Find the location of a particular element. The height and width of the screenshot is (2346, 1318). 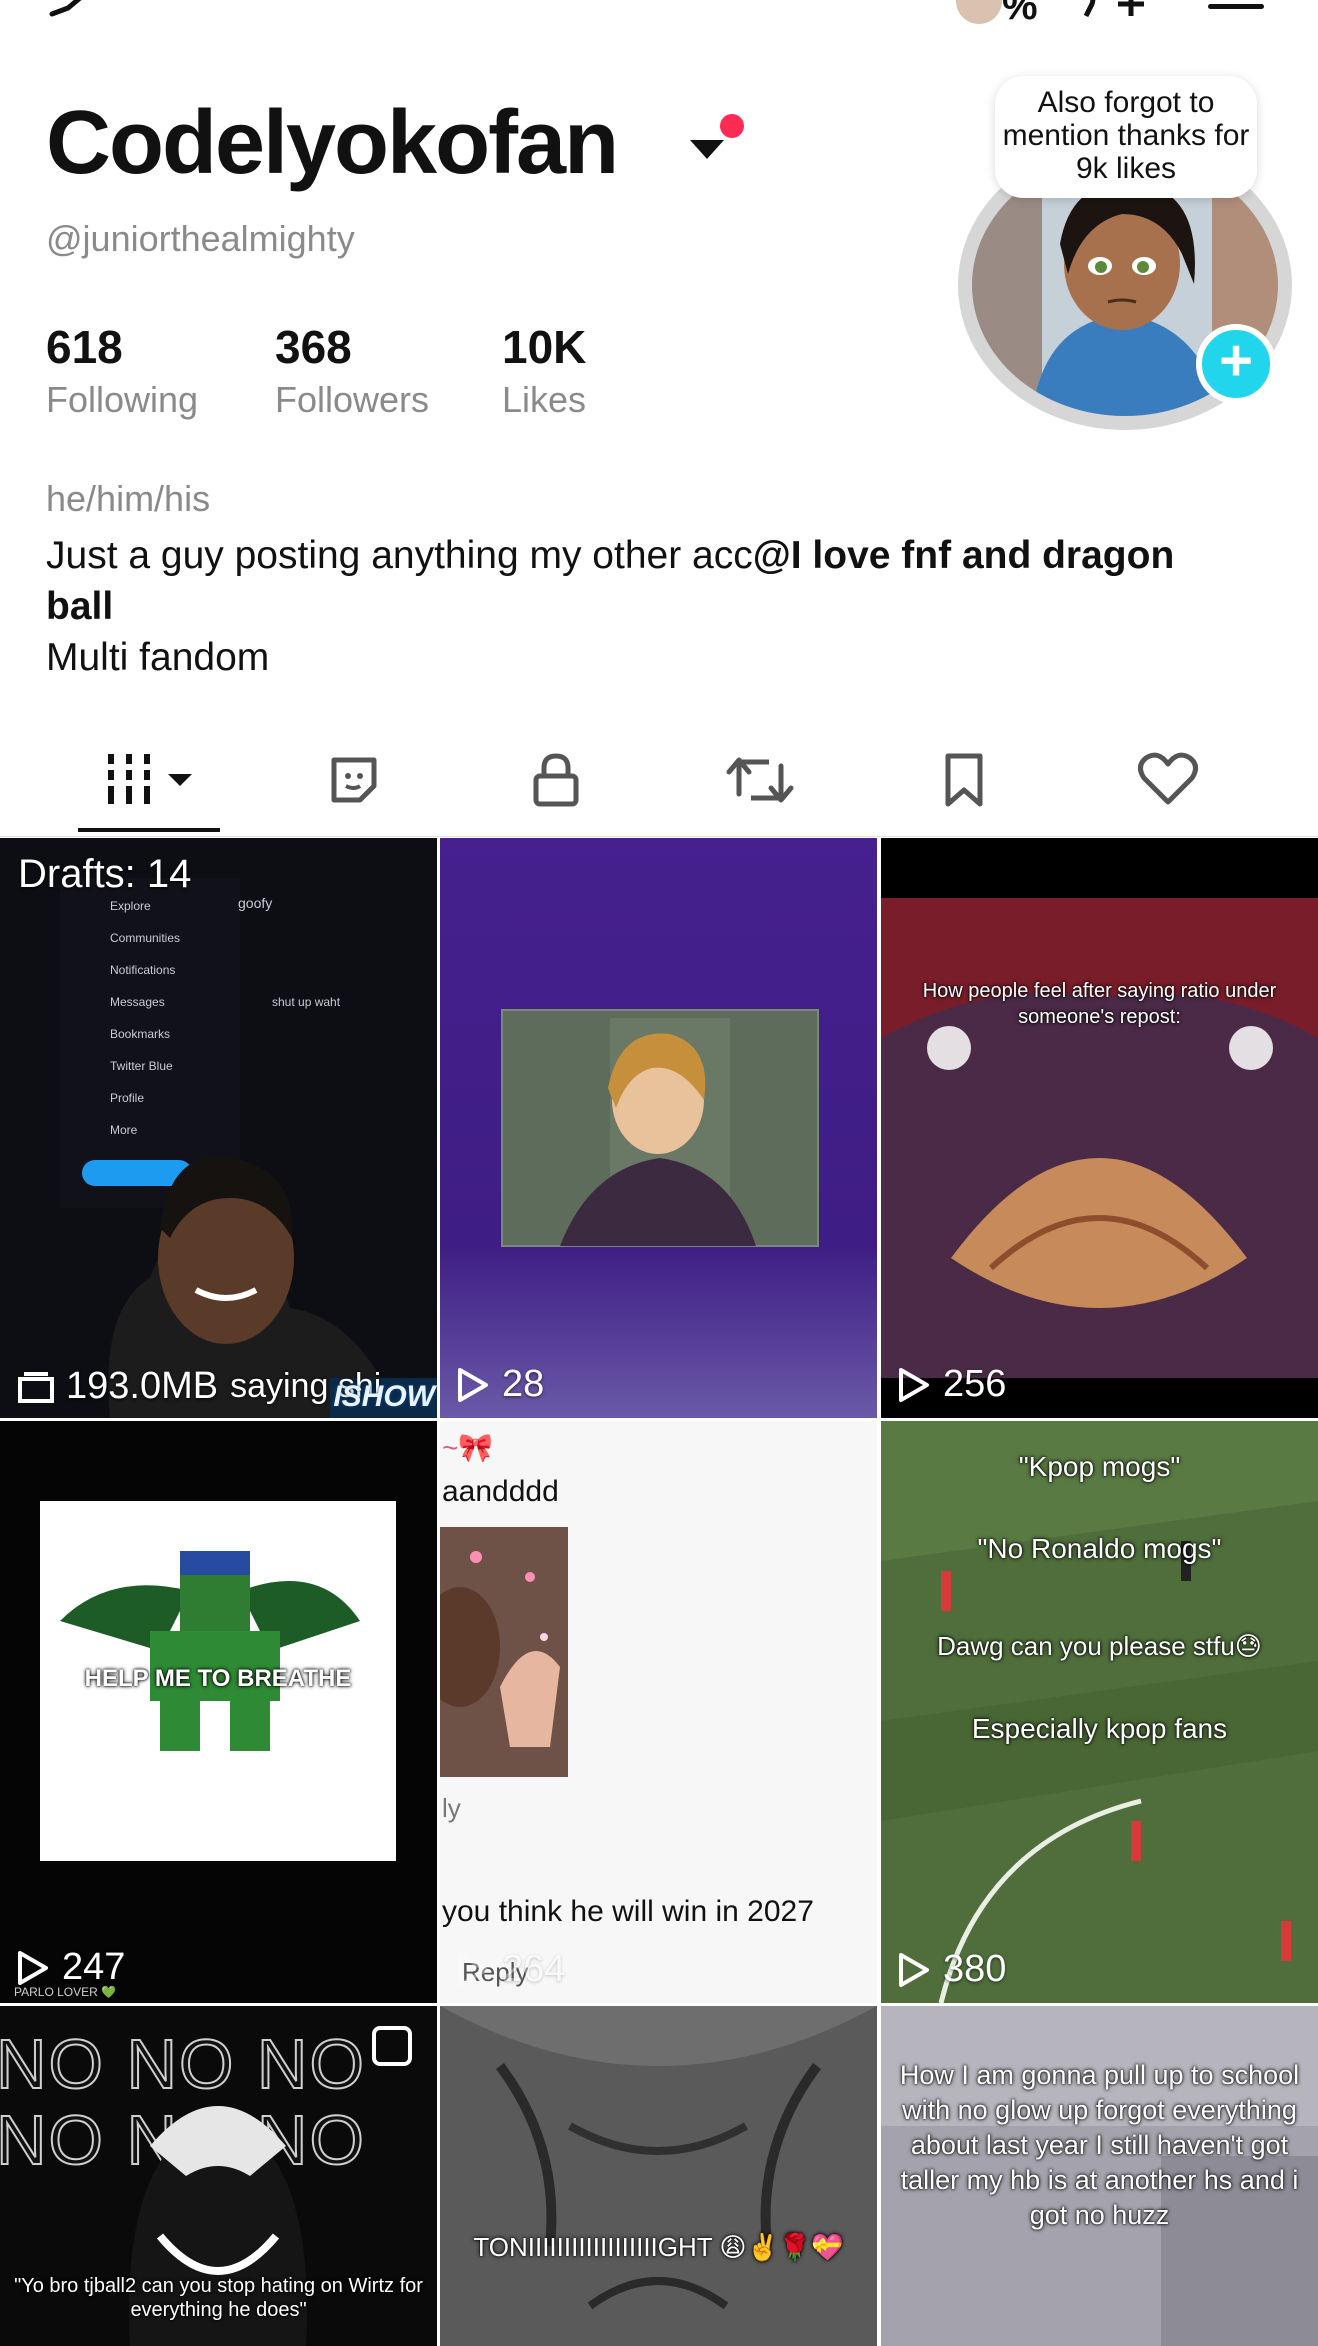

view-count-label: 247 is located at coordinates (94, 1967).